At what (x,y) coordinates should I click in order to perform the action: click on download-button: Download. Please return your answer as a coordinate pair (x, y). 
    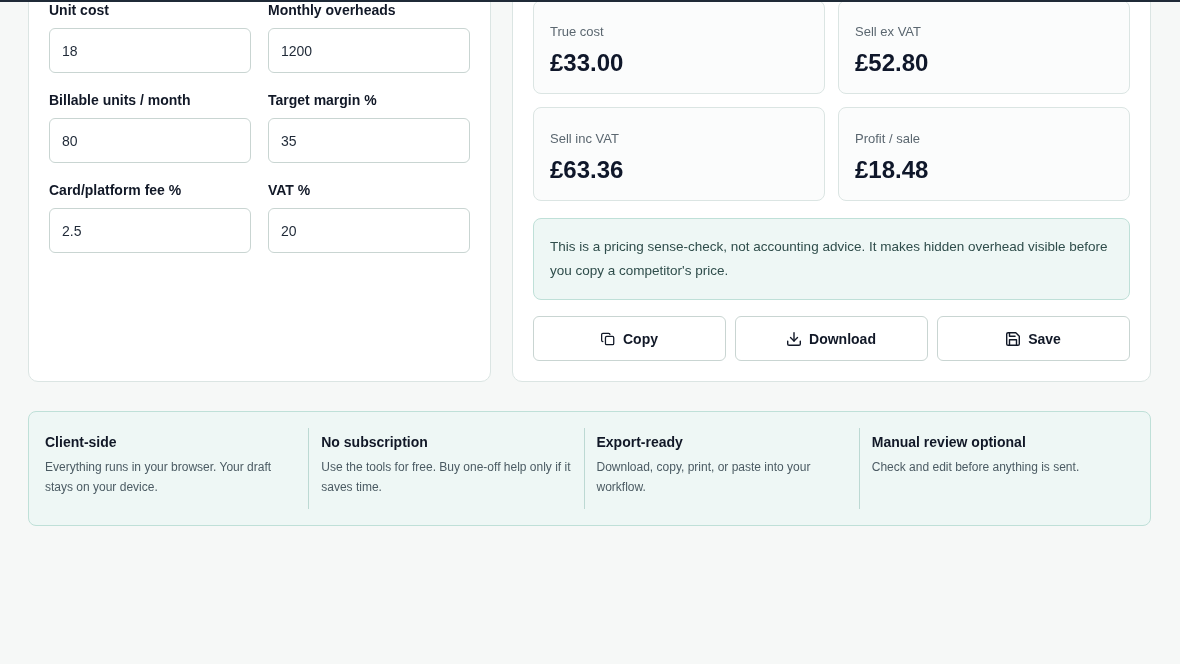
    Looking at the image, I should click on (831, 338).